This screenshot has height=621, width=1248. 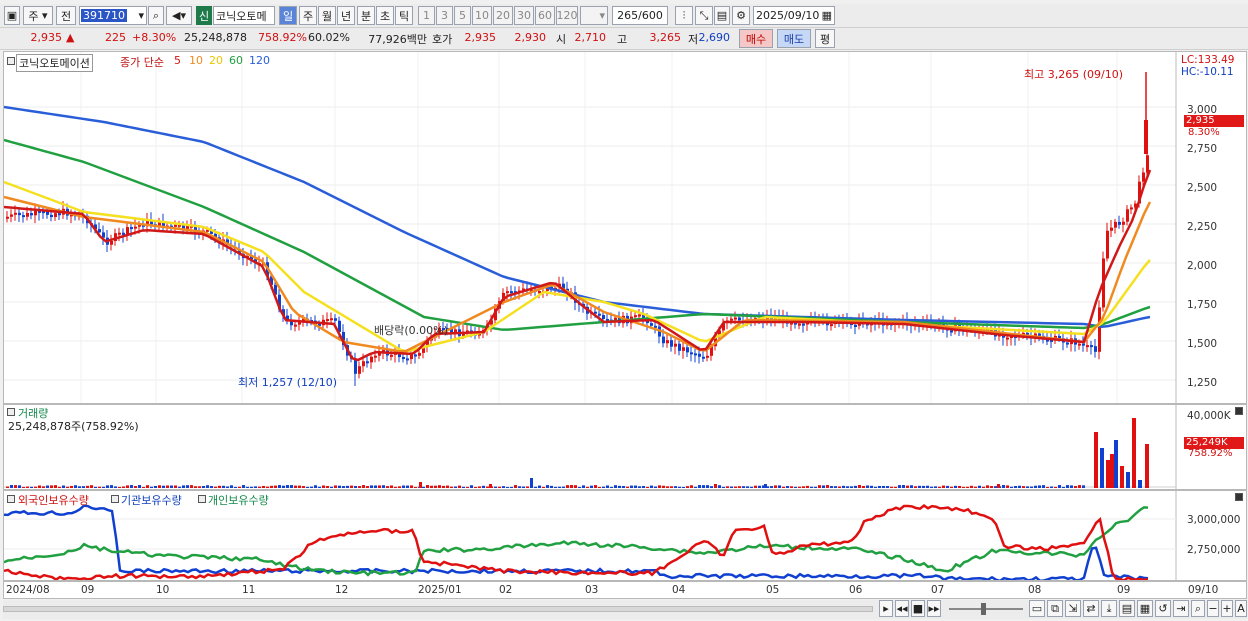 I want to click on sell-button: 매도, so click(x=794, y=38).